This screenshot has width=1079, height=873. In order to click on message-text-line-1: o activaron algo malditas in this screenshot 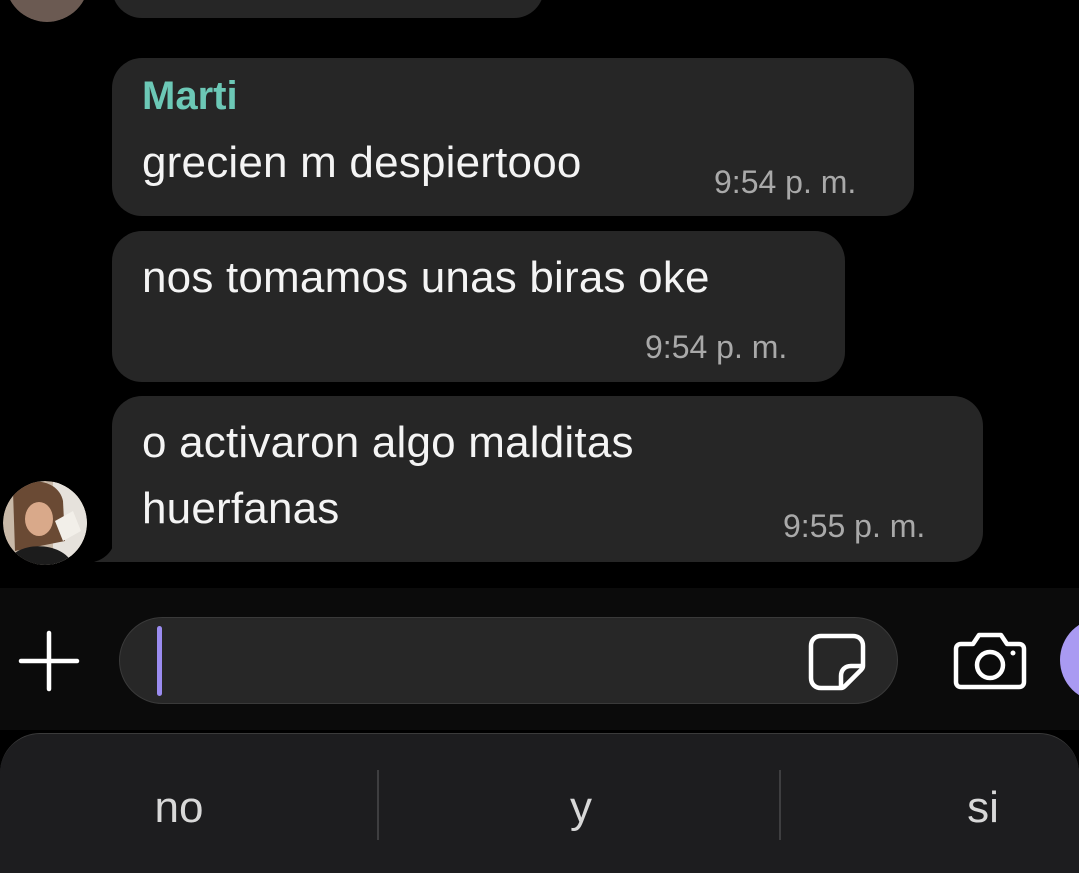, I will do `click(388, 442)`.